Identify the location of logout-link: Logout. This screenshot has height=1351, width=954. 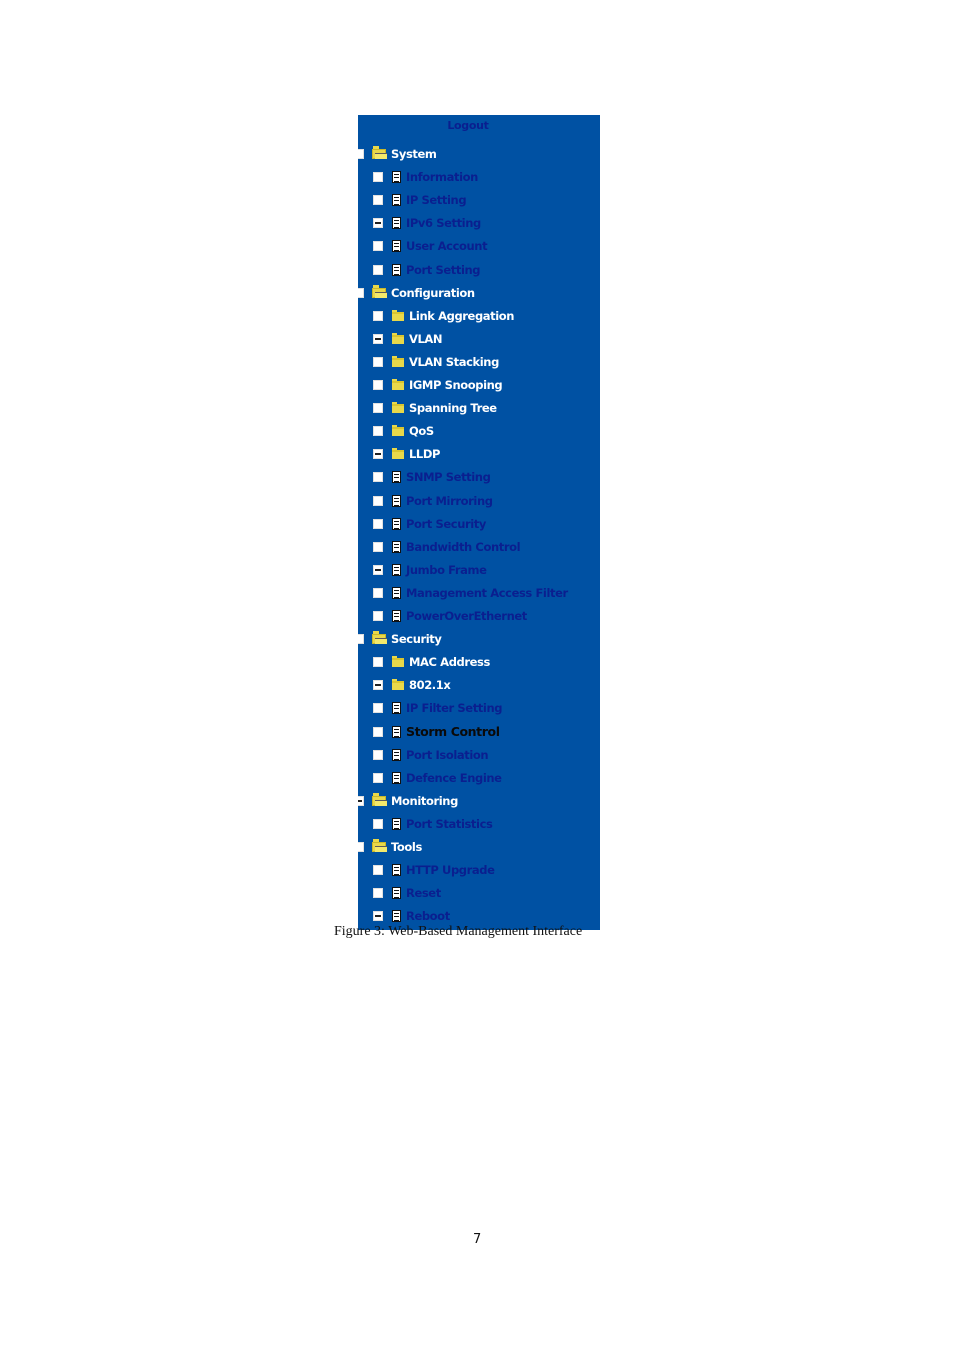
(468, 125).